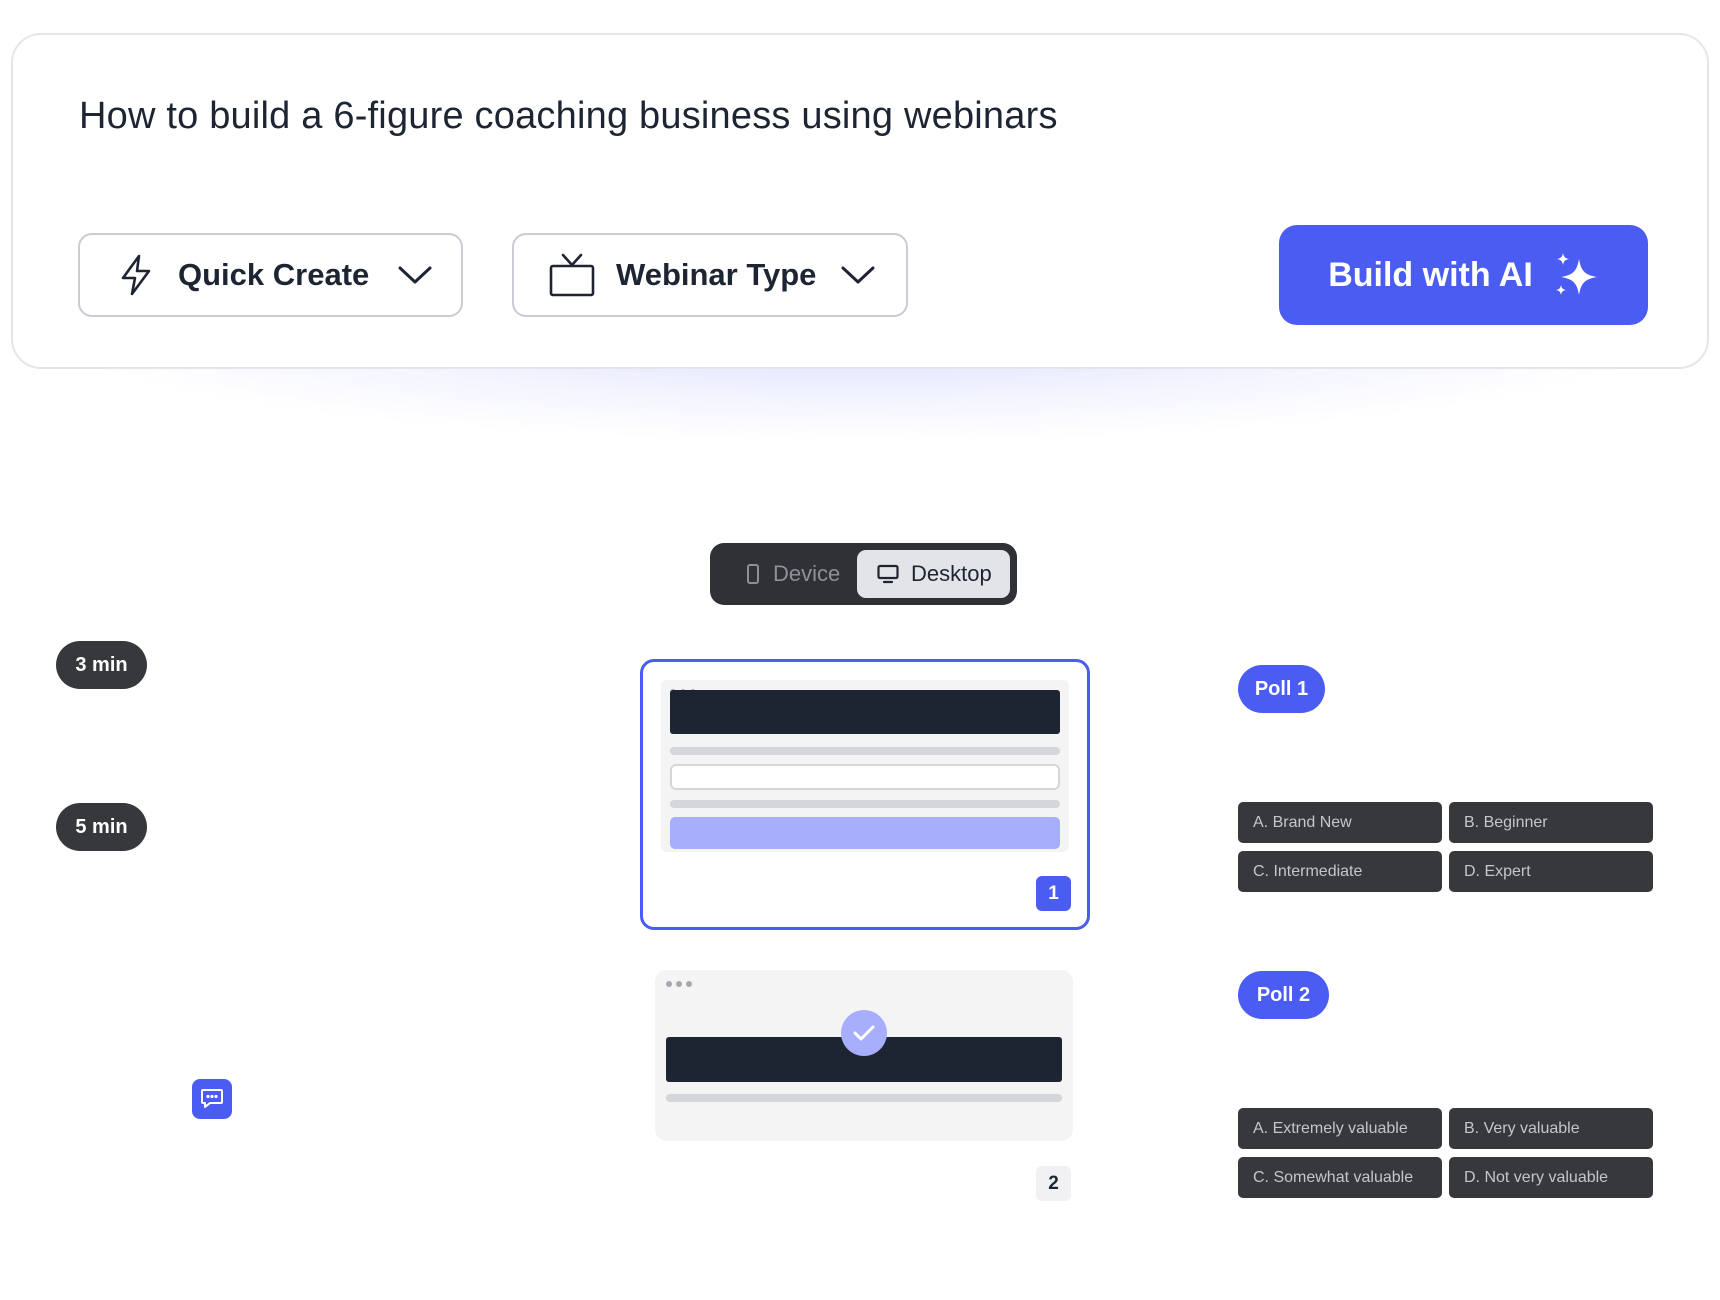 The image size is (1720, 1300). I want to click on poll-option: A. Brand New, so click(1340, 822).